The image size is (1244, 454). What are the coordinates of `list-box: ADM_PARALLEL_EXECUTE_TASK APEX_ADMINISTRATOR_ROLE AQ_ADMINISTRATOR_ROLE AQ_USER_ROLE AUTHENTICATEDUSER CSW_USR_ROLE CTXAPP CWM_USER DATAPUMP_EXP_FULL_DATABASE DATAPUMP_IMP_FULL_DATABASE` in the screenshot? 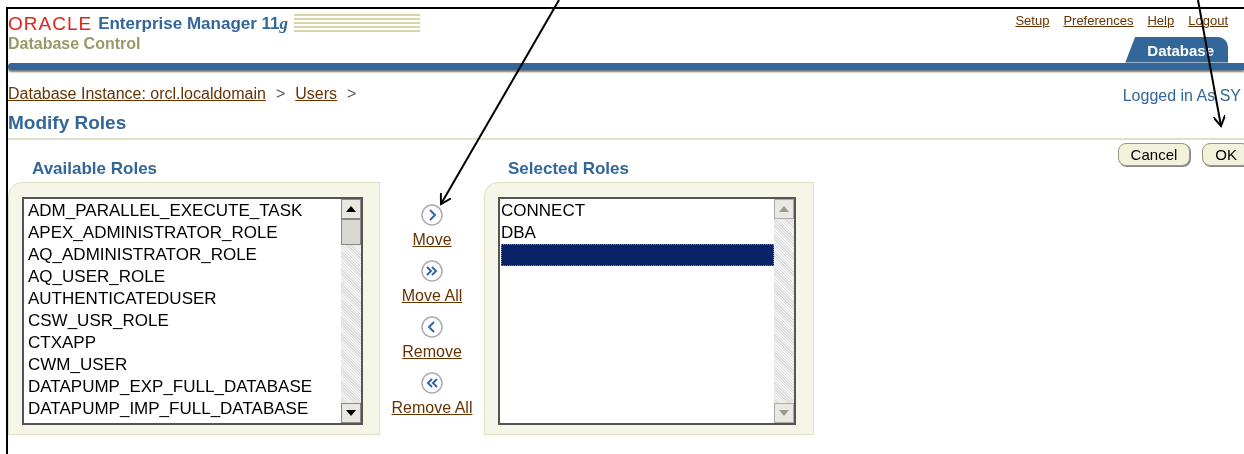 It's located at (192, 310).